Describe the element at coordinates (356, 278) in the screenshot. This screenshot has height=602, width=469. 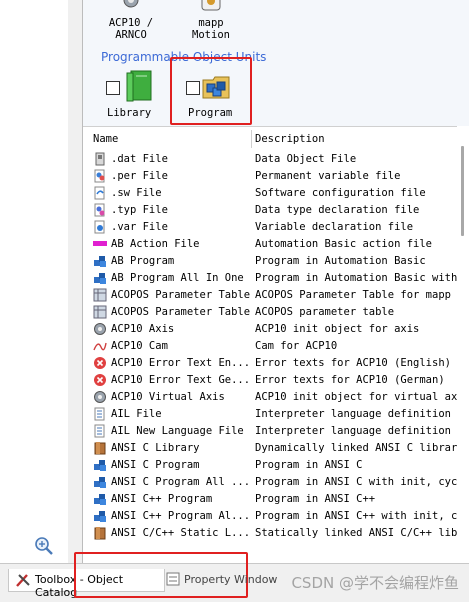
I see `item-description: Program in Automation Basic with` at that location.